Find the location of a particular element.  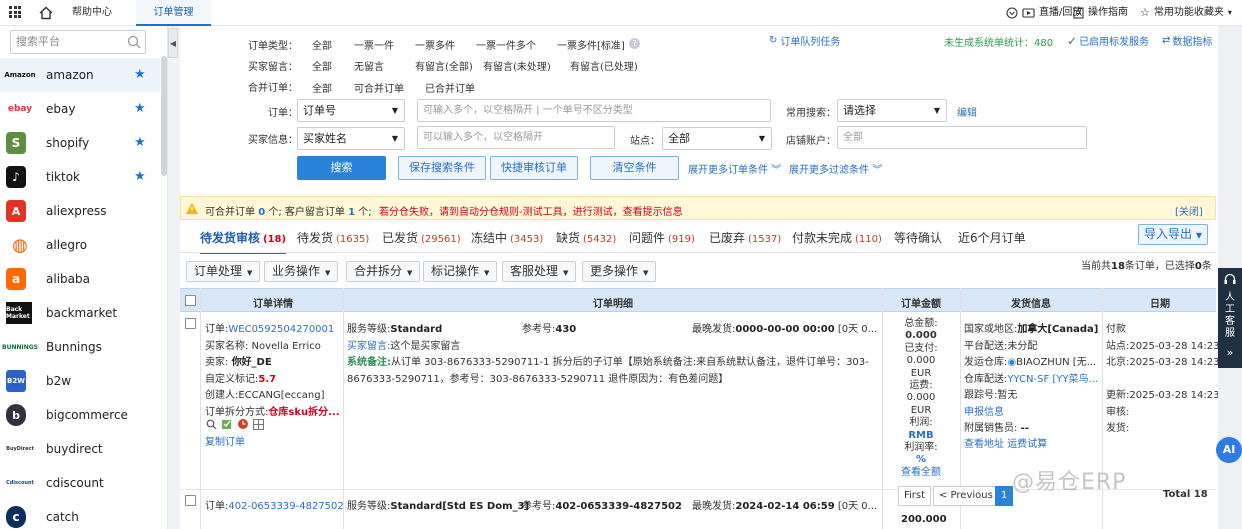

tab-help-center: 帮助中心 is located at coordinates (92, 13).